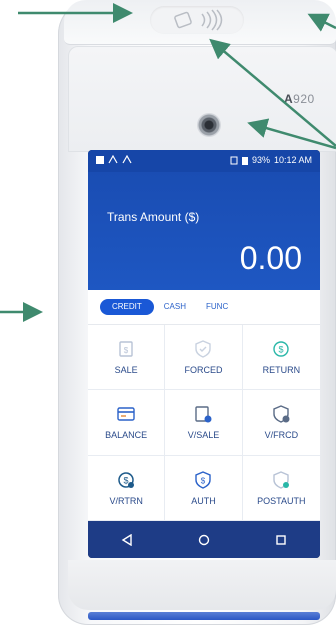  Describe the element at coordinates (321, 22) in the screenshot. I see `callout-arrow-top-right` at that location.